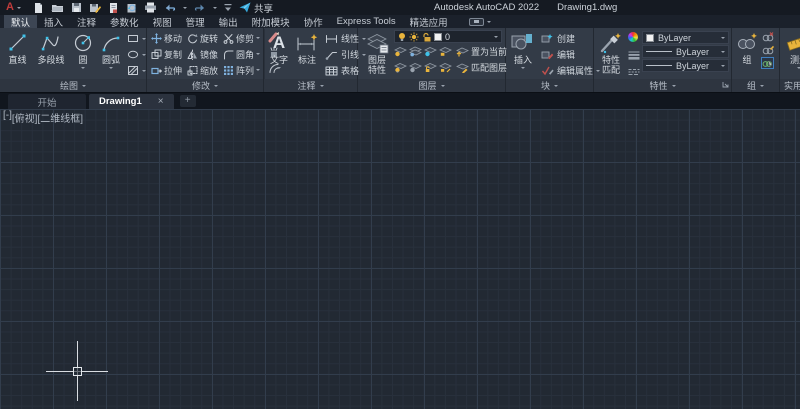 The height and width of the screenshot is (409, 800). I want to click on trim-dropdown-caret, so click(258, 38).